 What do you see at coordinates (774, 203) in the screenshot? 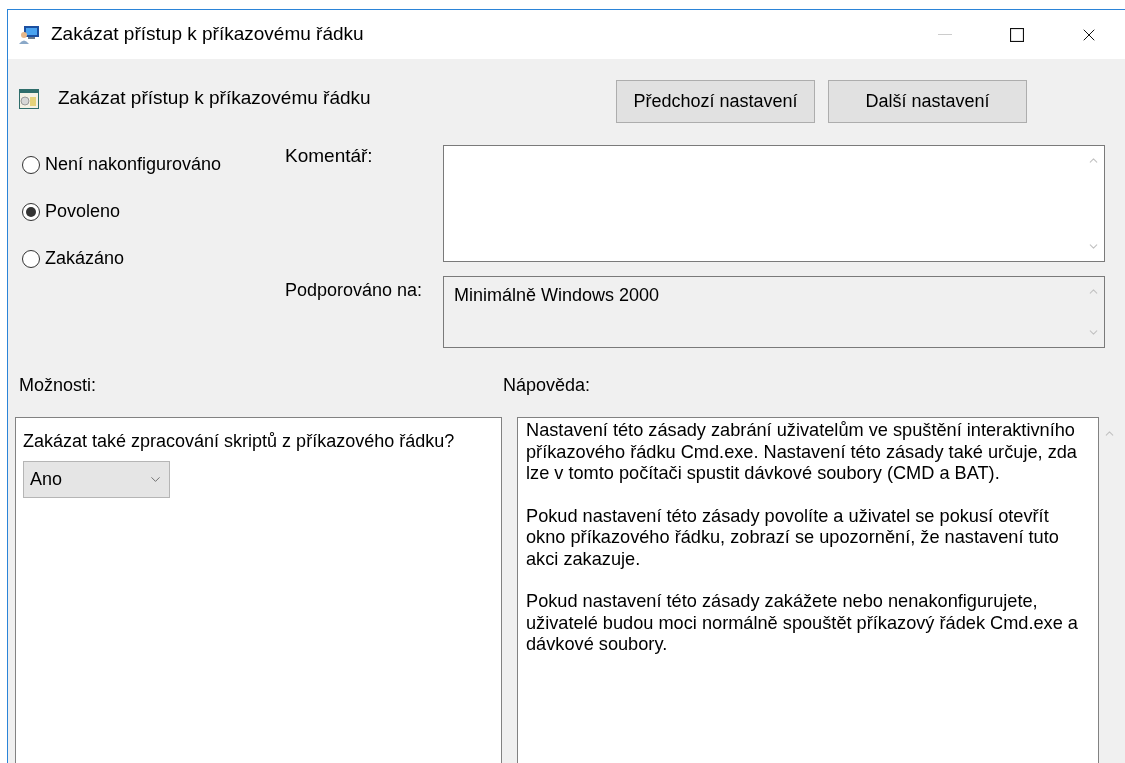
I see `comment-field` at bounding box center [774, 203].